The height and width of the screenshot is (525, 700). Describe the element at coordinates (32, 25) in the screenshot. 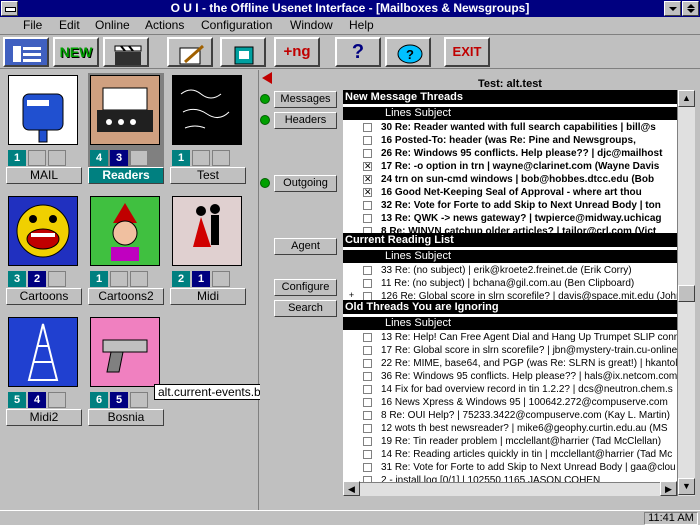

I see `menu-file: File` at that location.